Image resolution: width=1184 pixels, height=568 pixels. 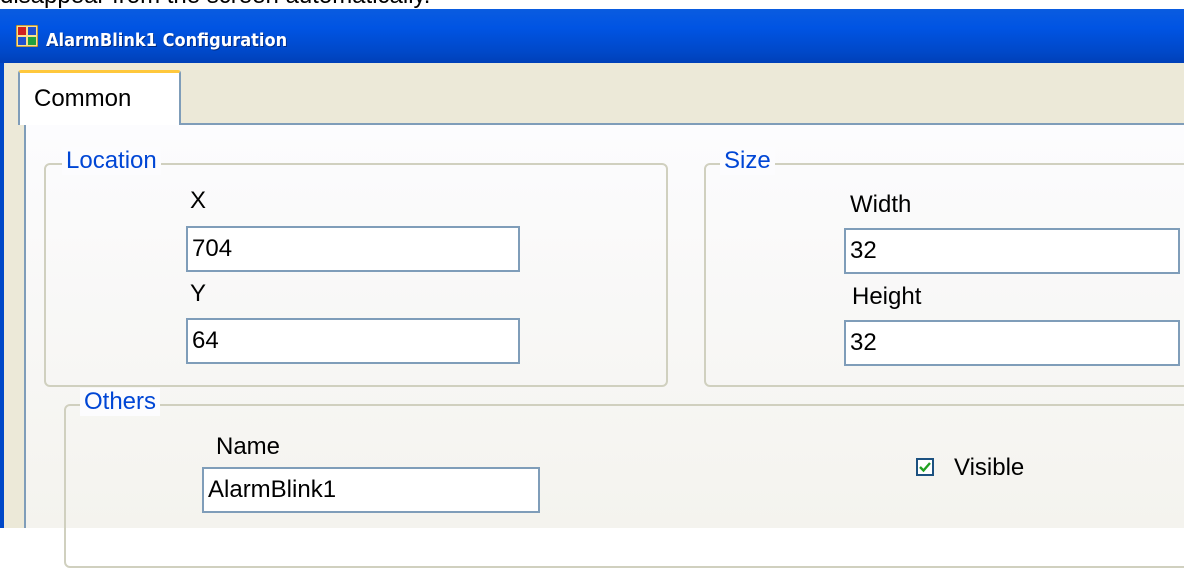 I want to click on x-field: 704, so click(x=353, y=249).